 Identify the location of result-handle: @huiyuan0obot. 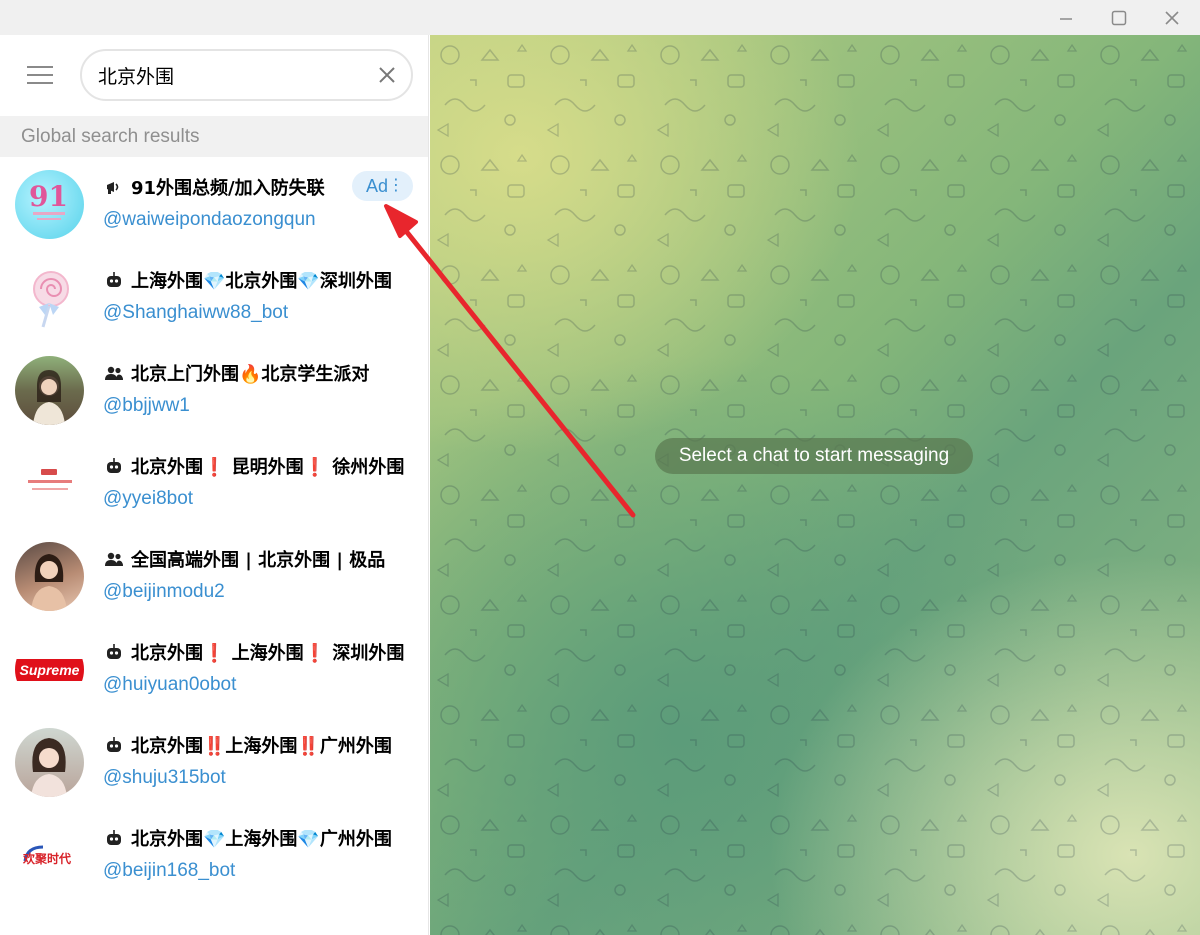
(169, 685).